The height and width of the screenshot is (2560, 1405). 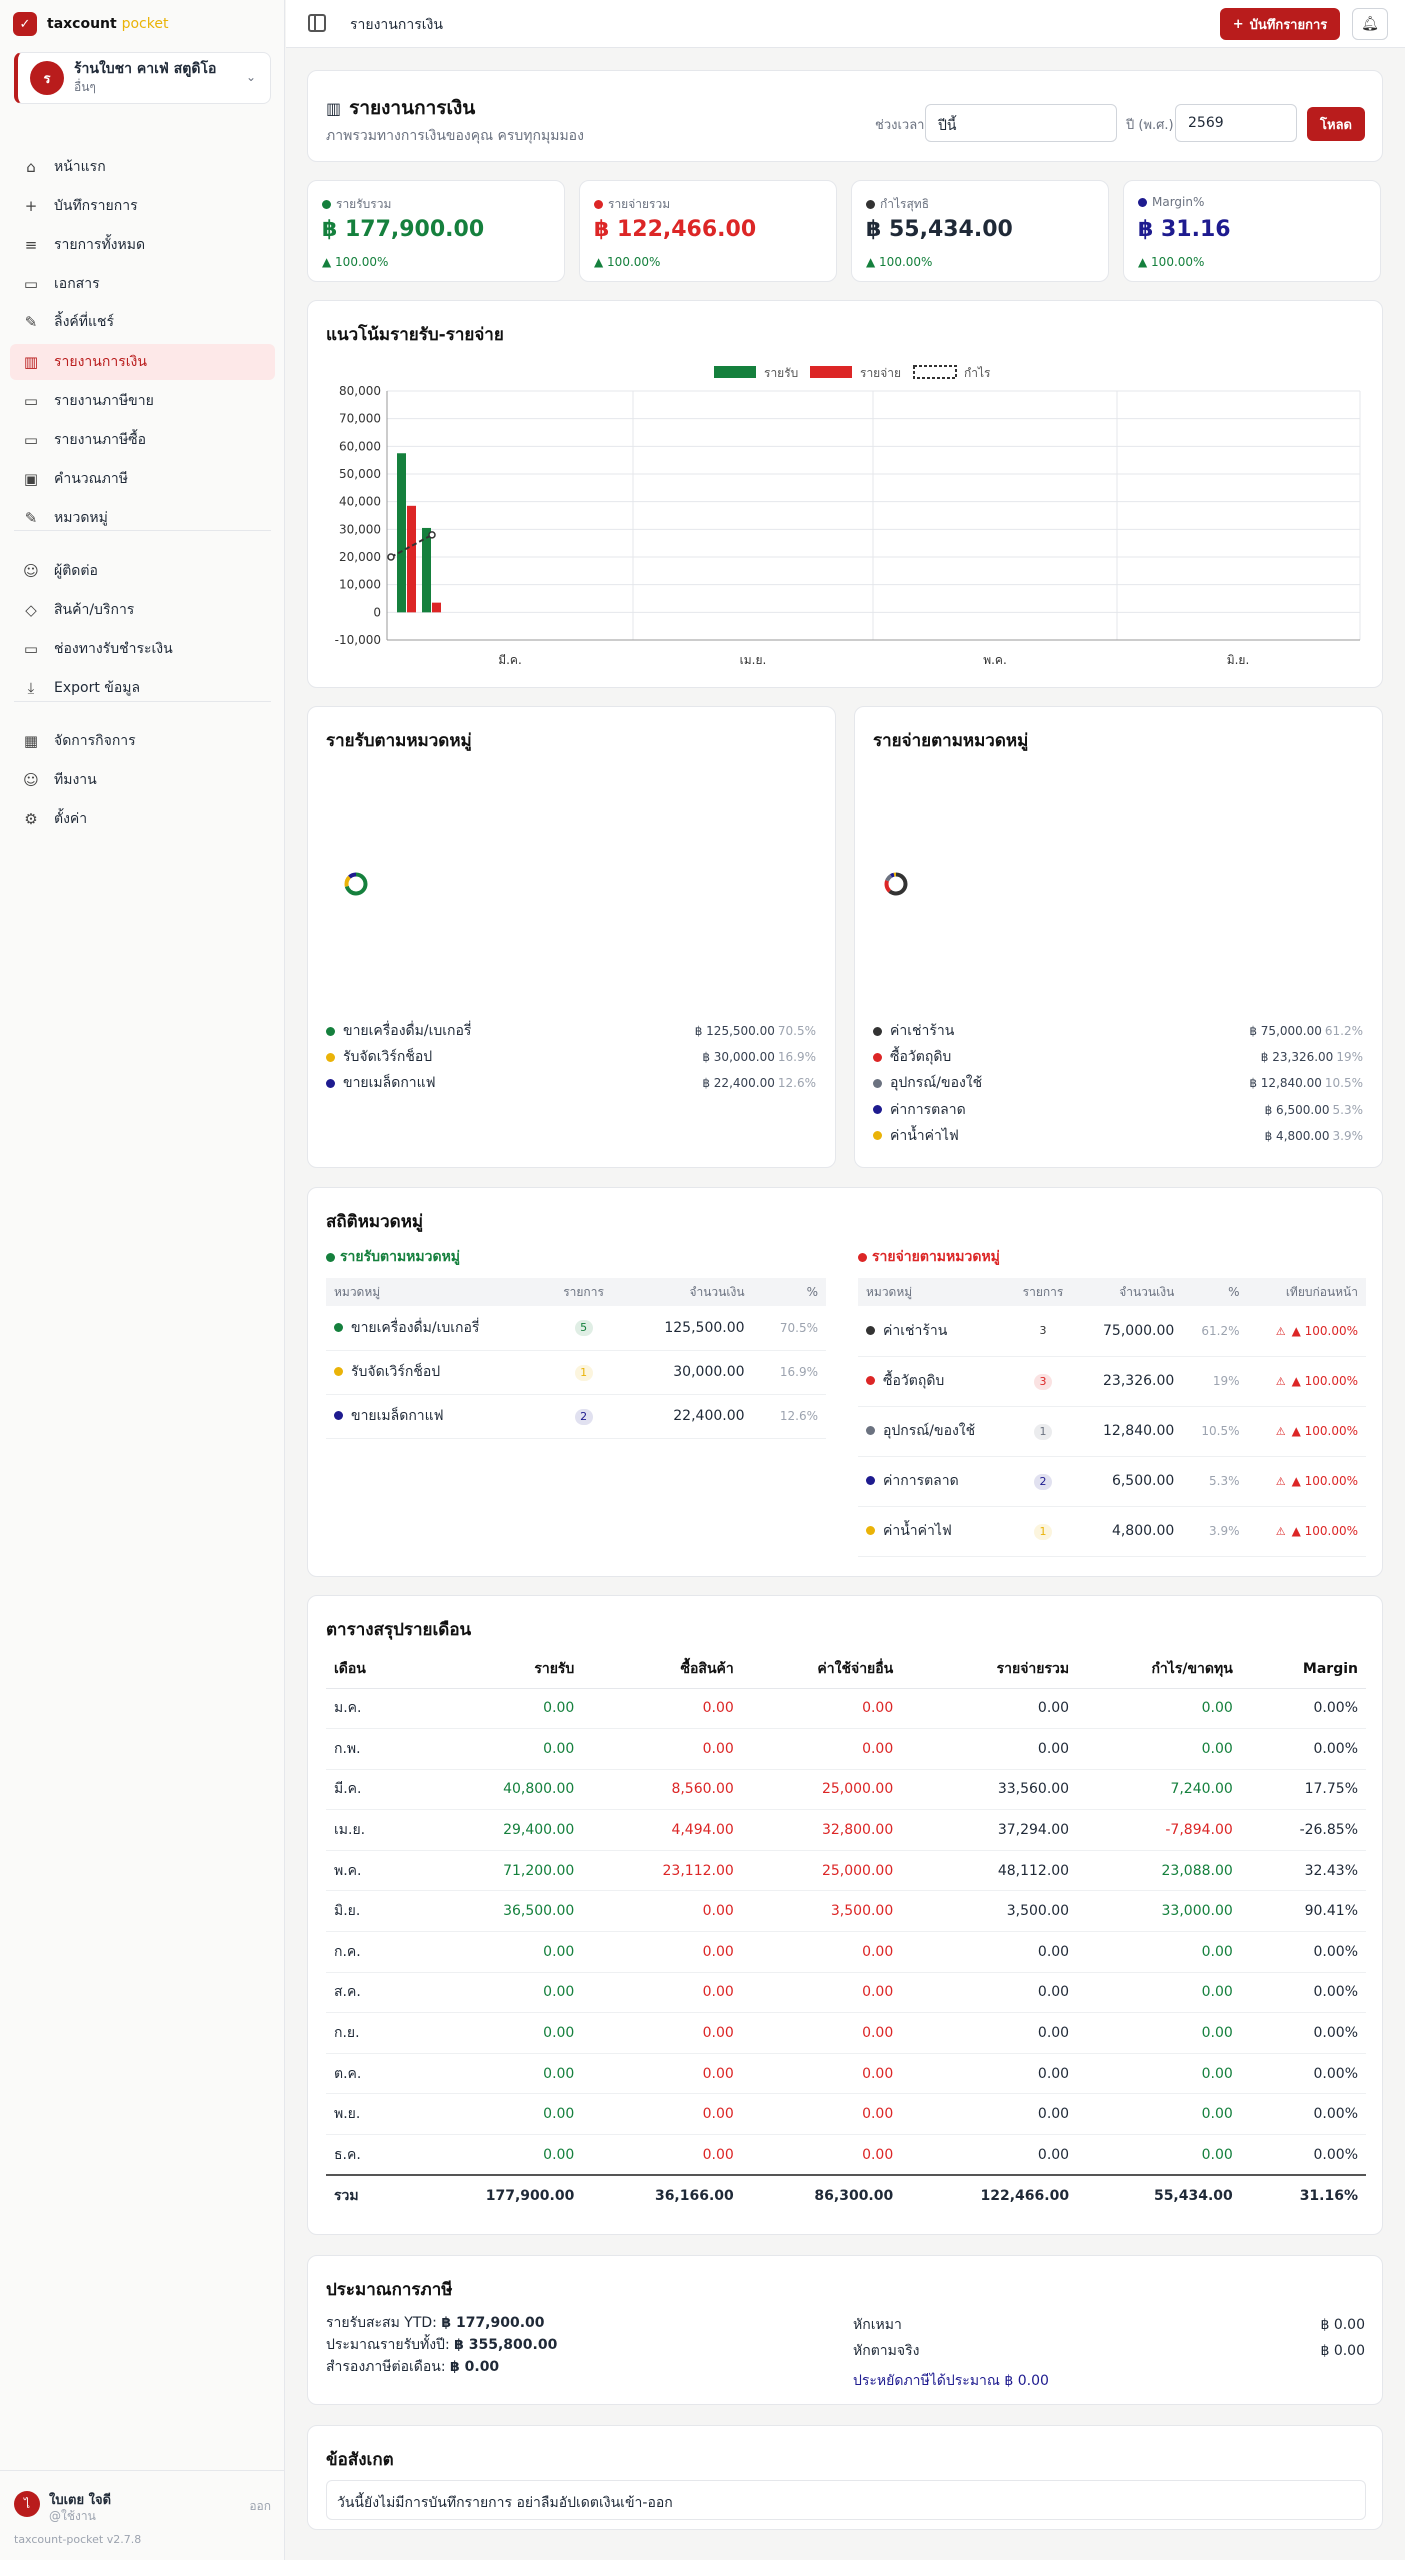 I want to click on sidebar-item-9: ▣ คำนวณภาษี, so click(x=142, y=479).